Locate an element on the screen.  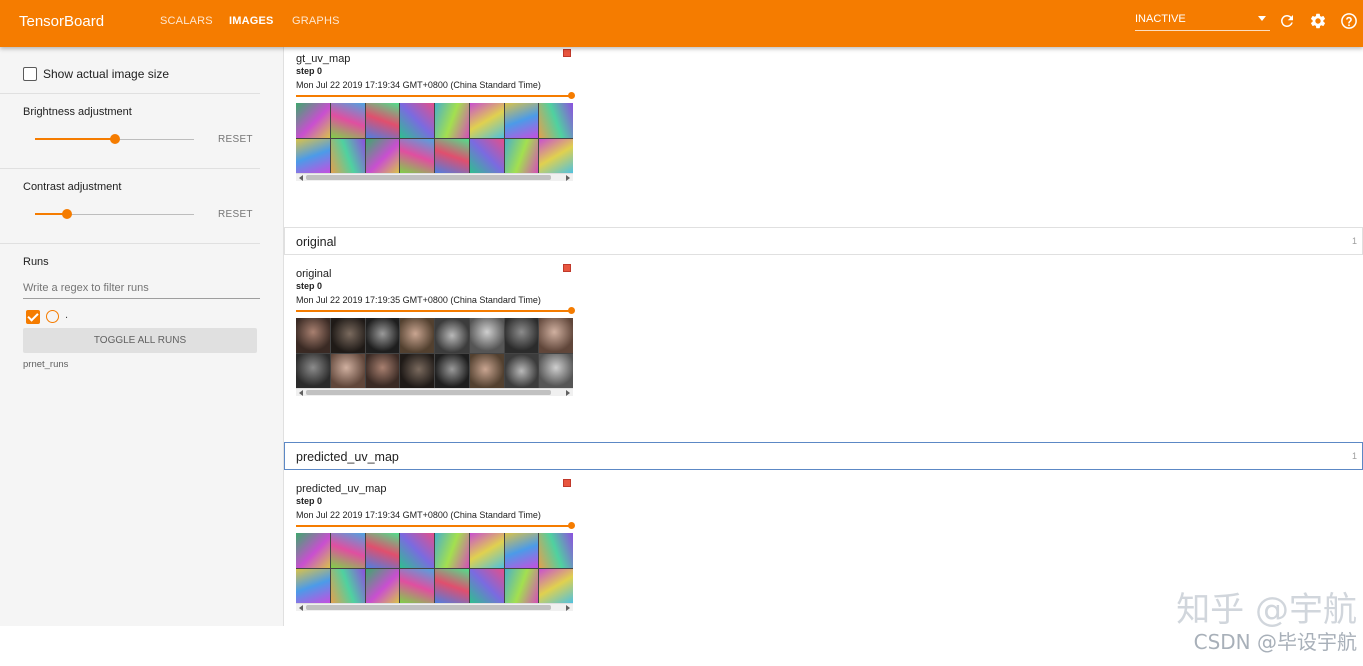
contrast-label: Contrast adjustment is located at coordinates (72, 187).